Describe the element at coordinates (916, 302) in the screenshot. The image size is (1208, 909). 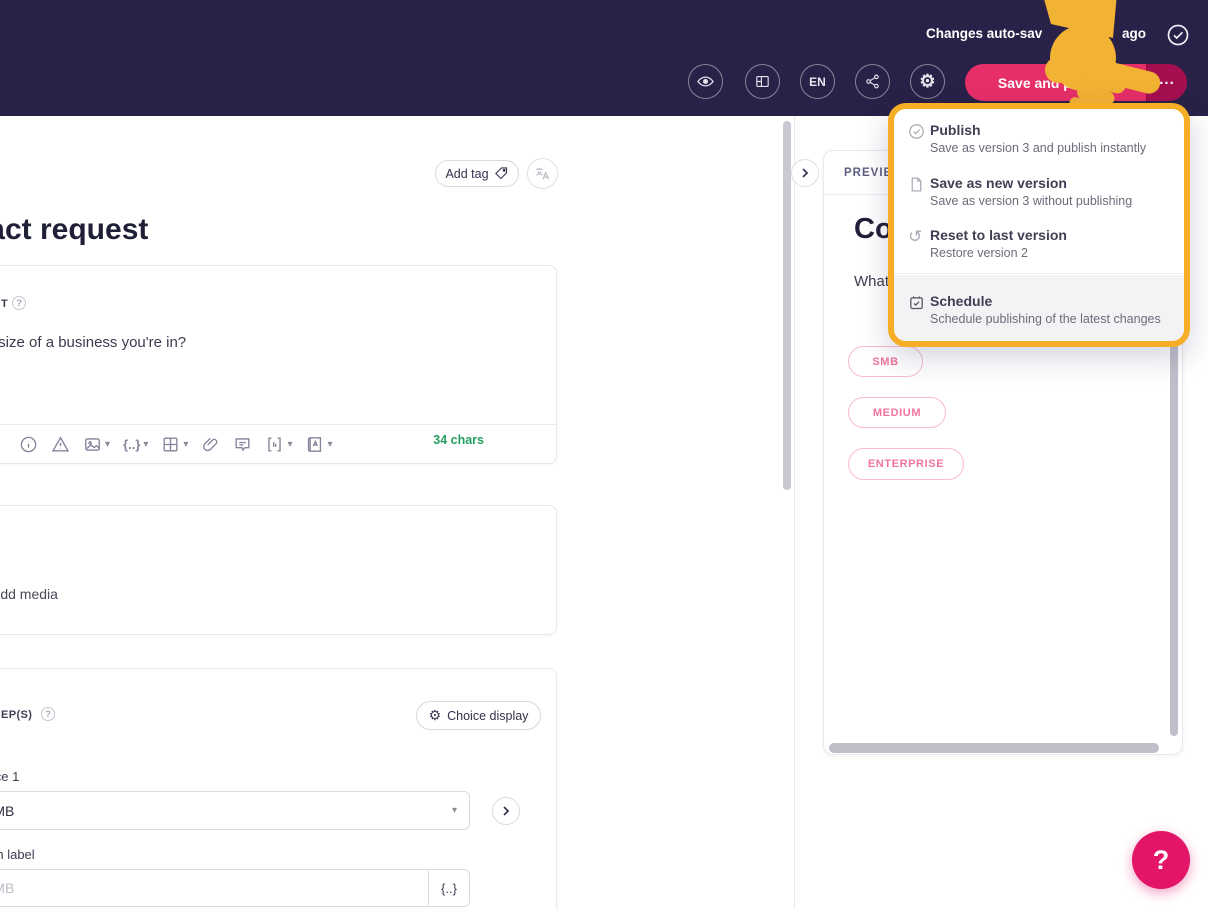
I see `calendar-check-icon` at that location.